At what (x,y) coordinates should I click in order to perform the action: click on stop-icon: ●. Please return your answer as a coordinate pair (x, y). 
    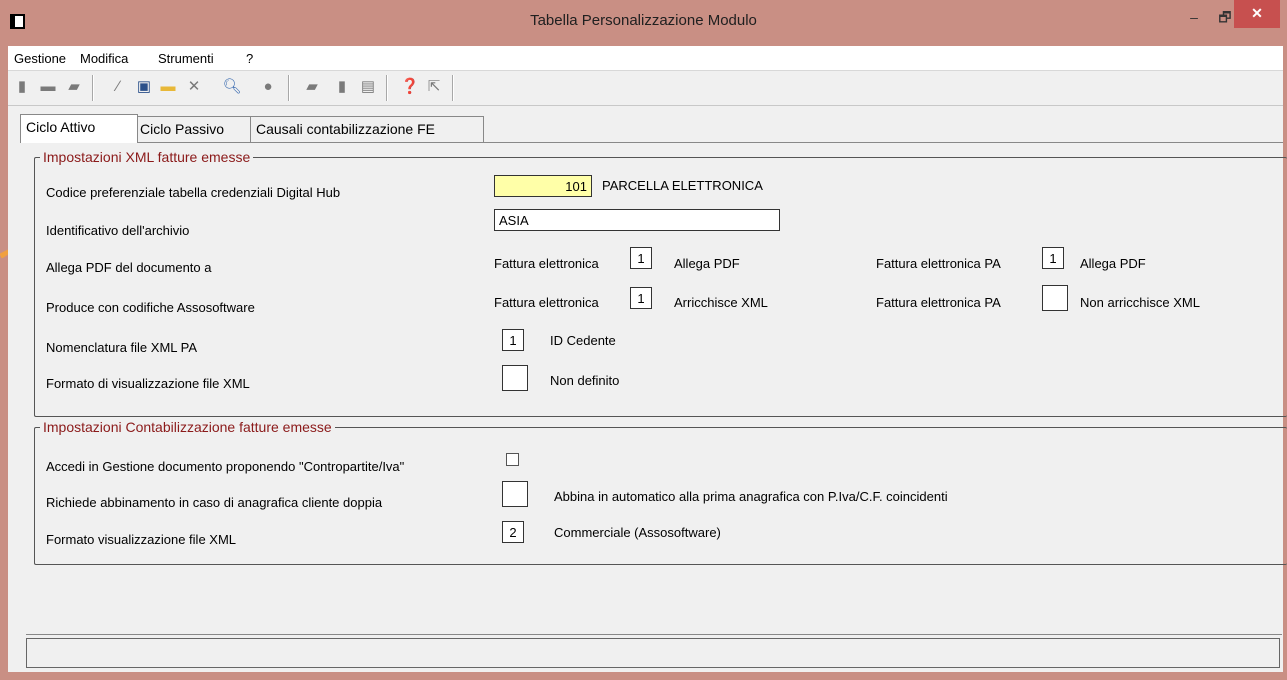
    Looking at the image, I should click on (268, 87).